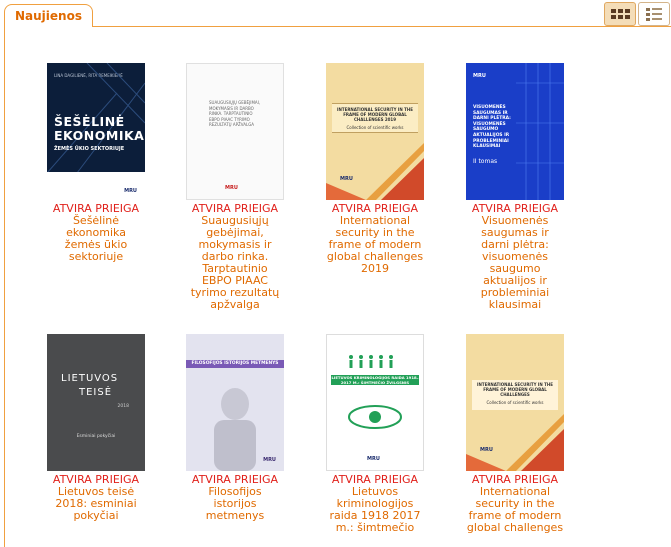  What do you see at coordinates (96, 239) in the screenshot?
I see `book-title: Šešėlinė ekonomika žemės ūkio sektoriuje` at bounding box center [96, 239].